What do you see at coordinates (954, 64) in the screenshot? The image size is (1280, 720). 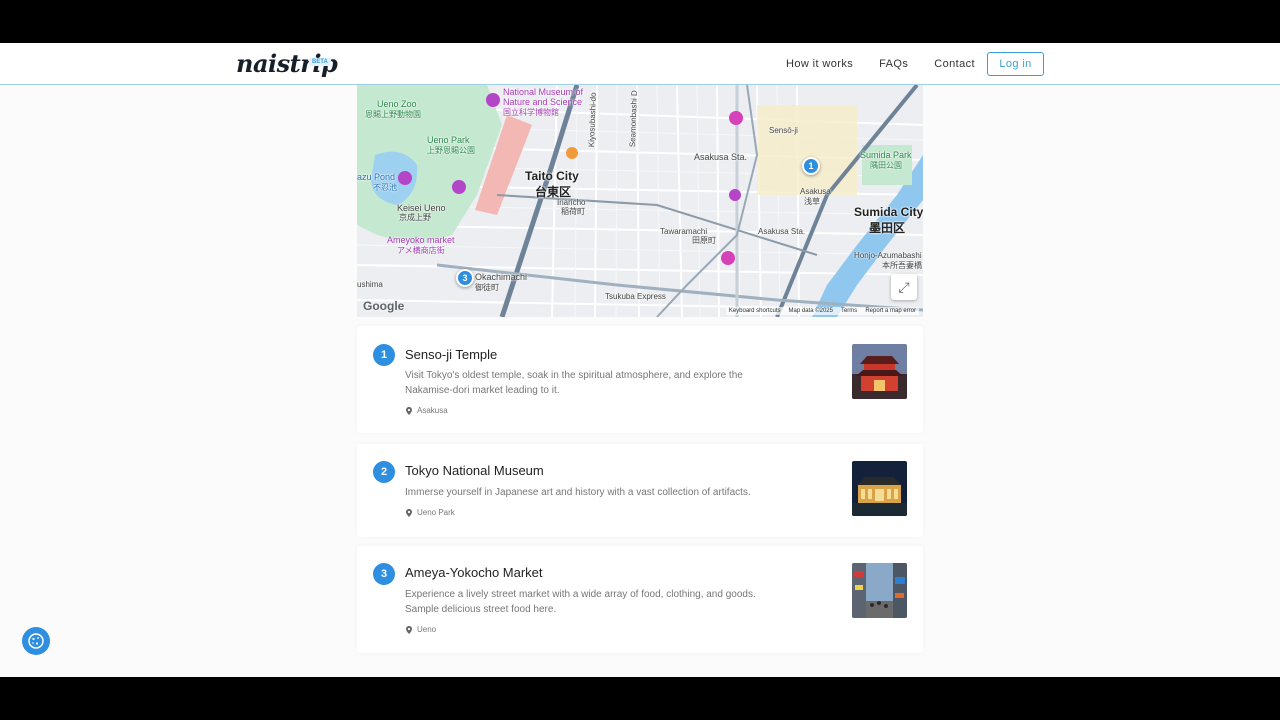 I see `nav-contact: Contact` at bounding box center [954, 64].